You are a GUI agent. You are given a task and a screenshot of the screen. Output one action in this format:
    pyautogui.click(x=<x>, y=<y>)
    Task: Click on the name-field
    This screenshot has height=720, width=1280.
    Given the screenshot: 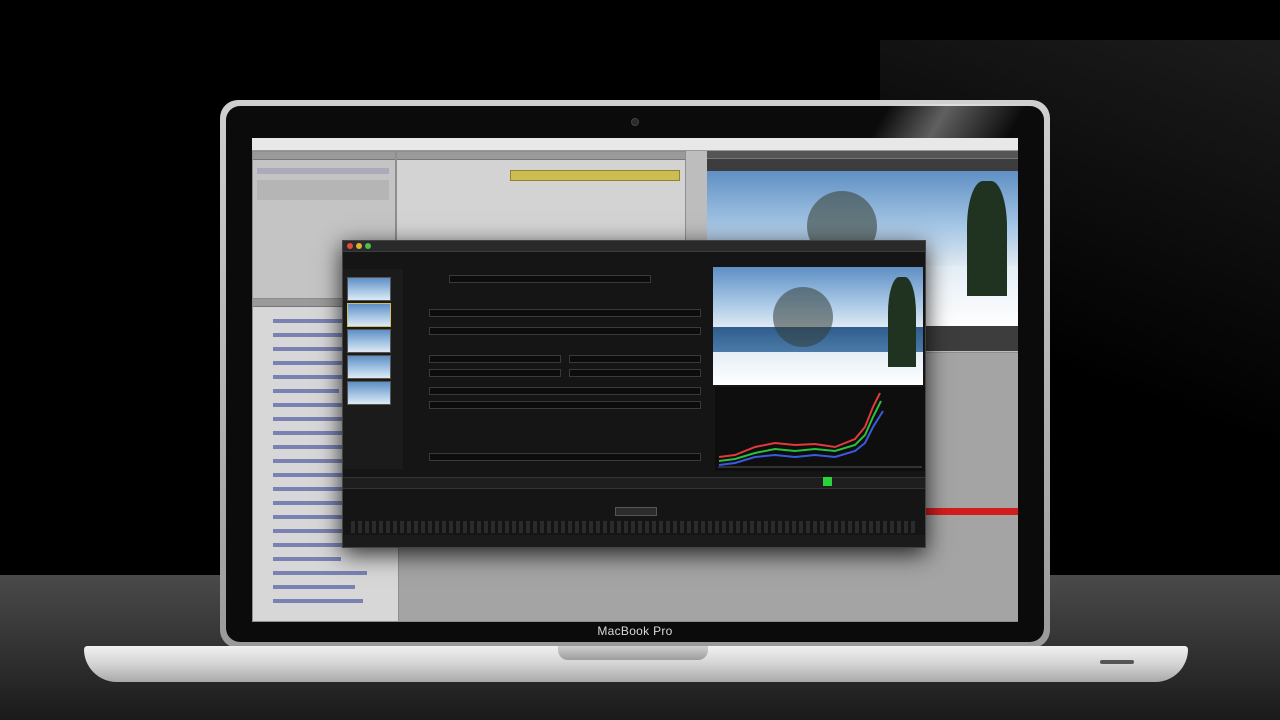 What is the action you would take?
    pyautogui.click(x=550, y=279)
    